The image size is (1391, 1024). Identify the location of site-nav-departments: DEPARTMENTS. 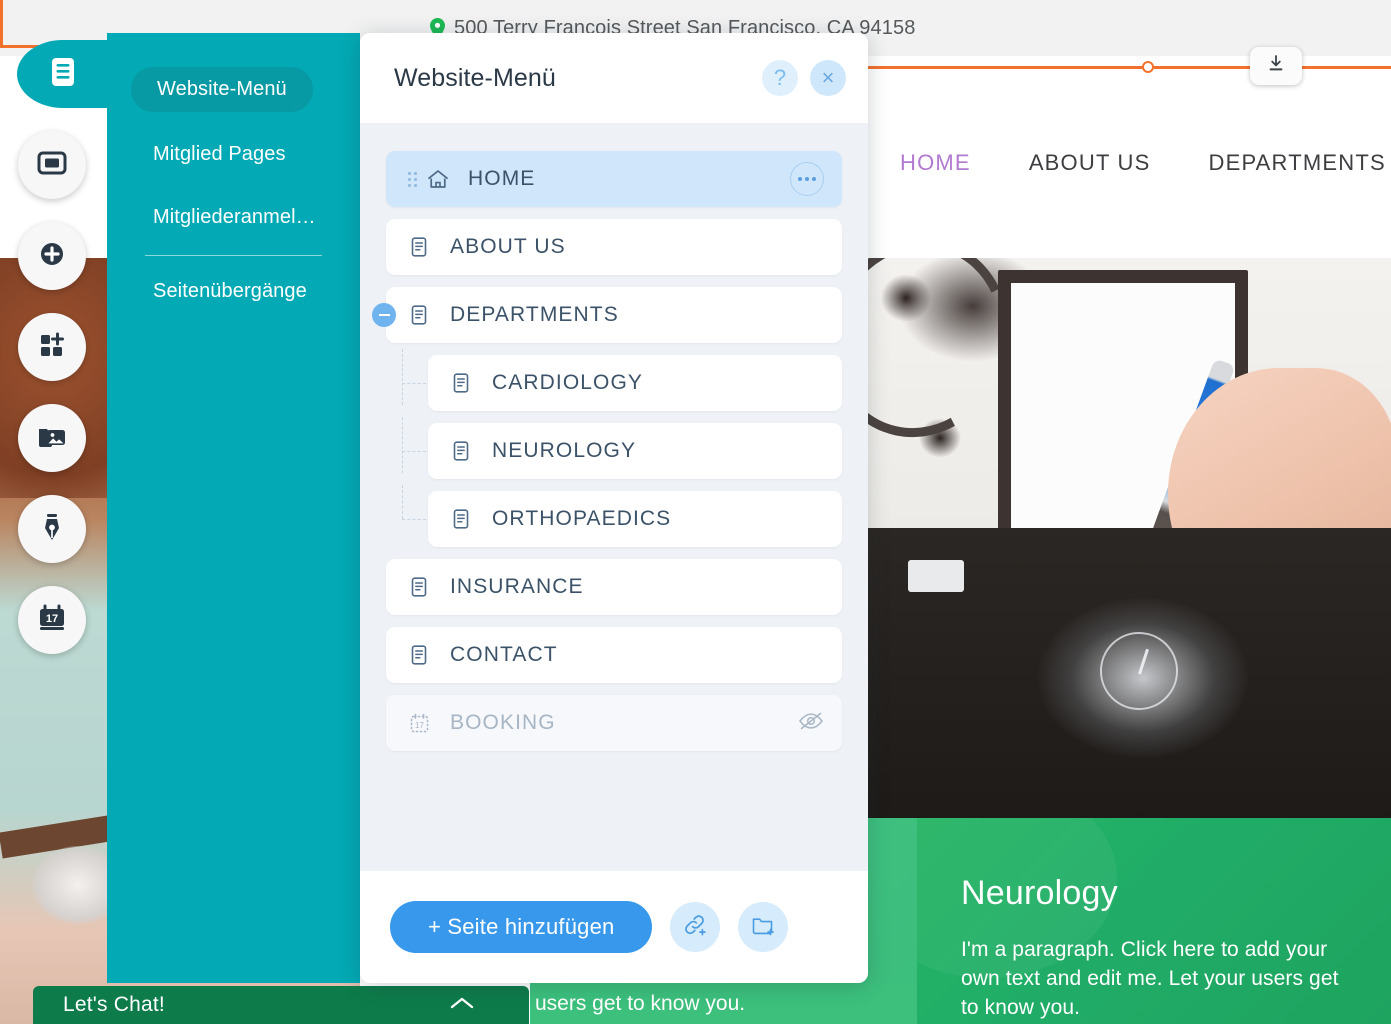
(1296, 163).